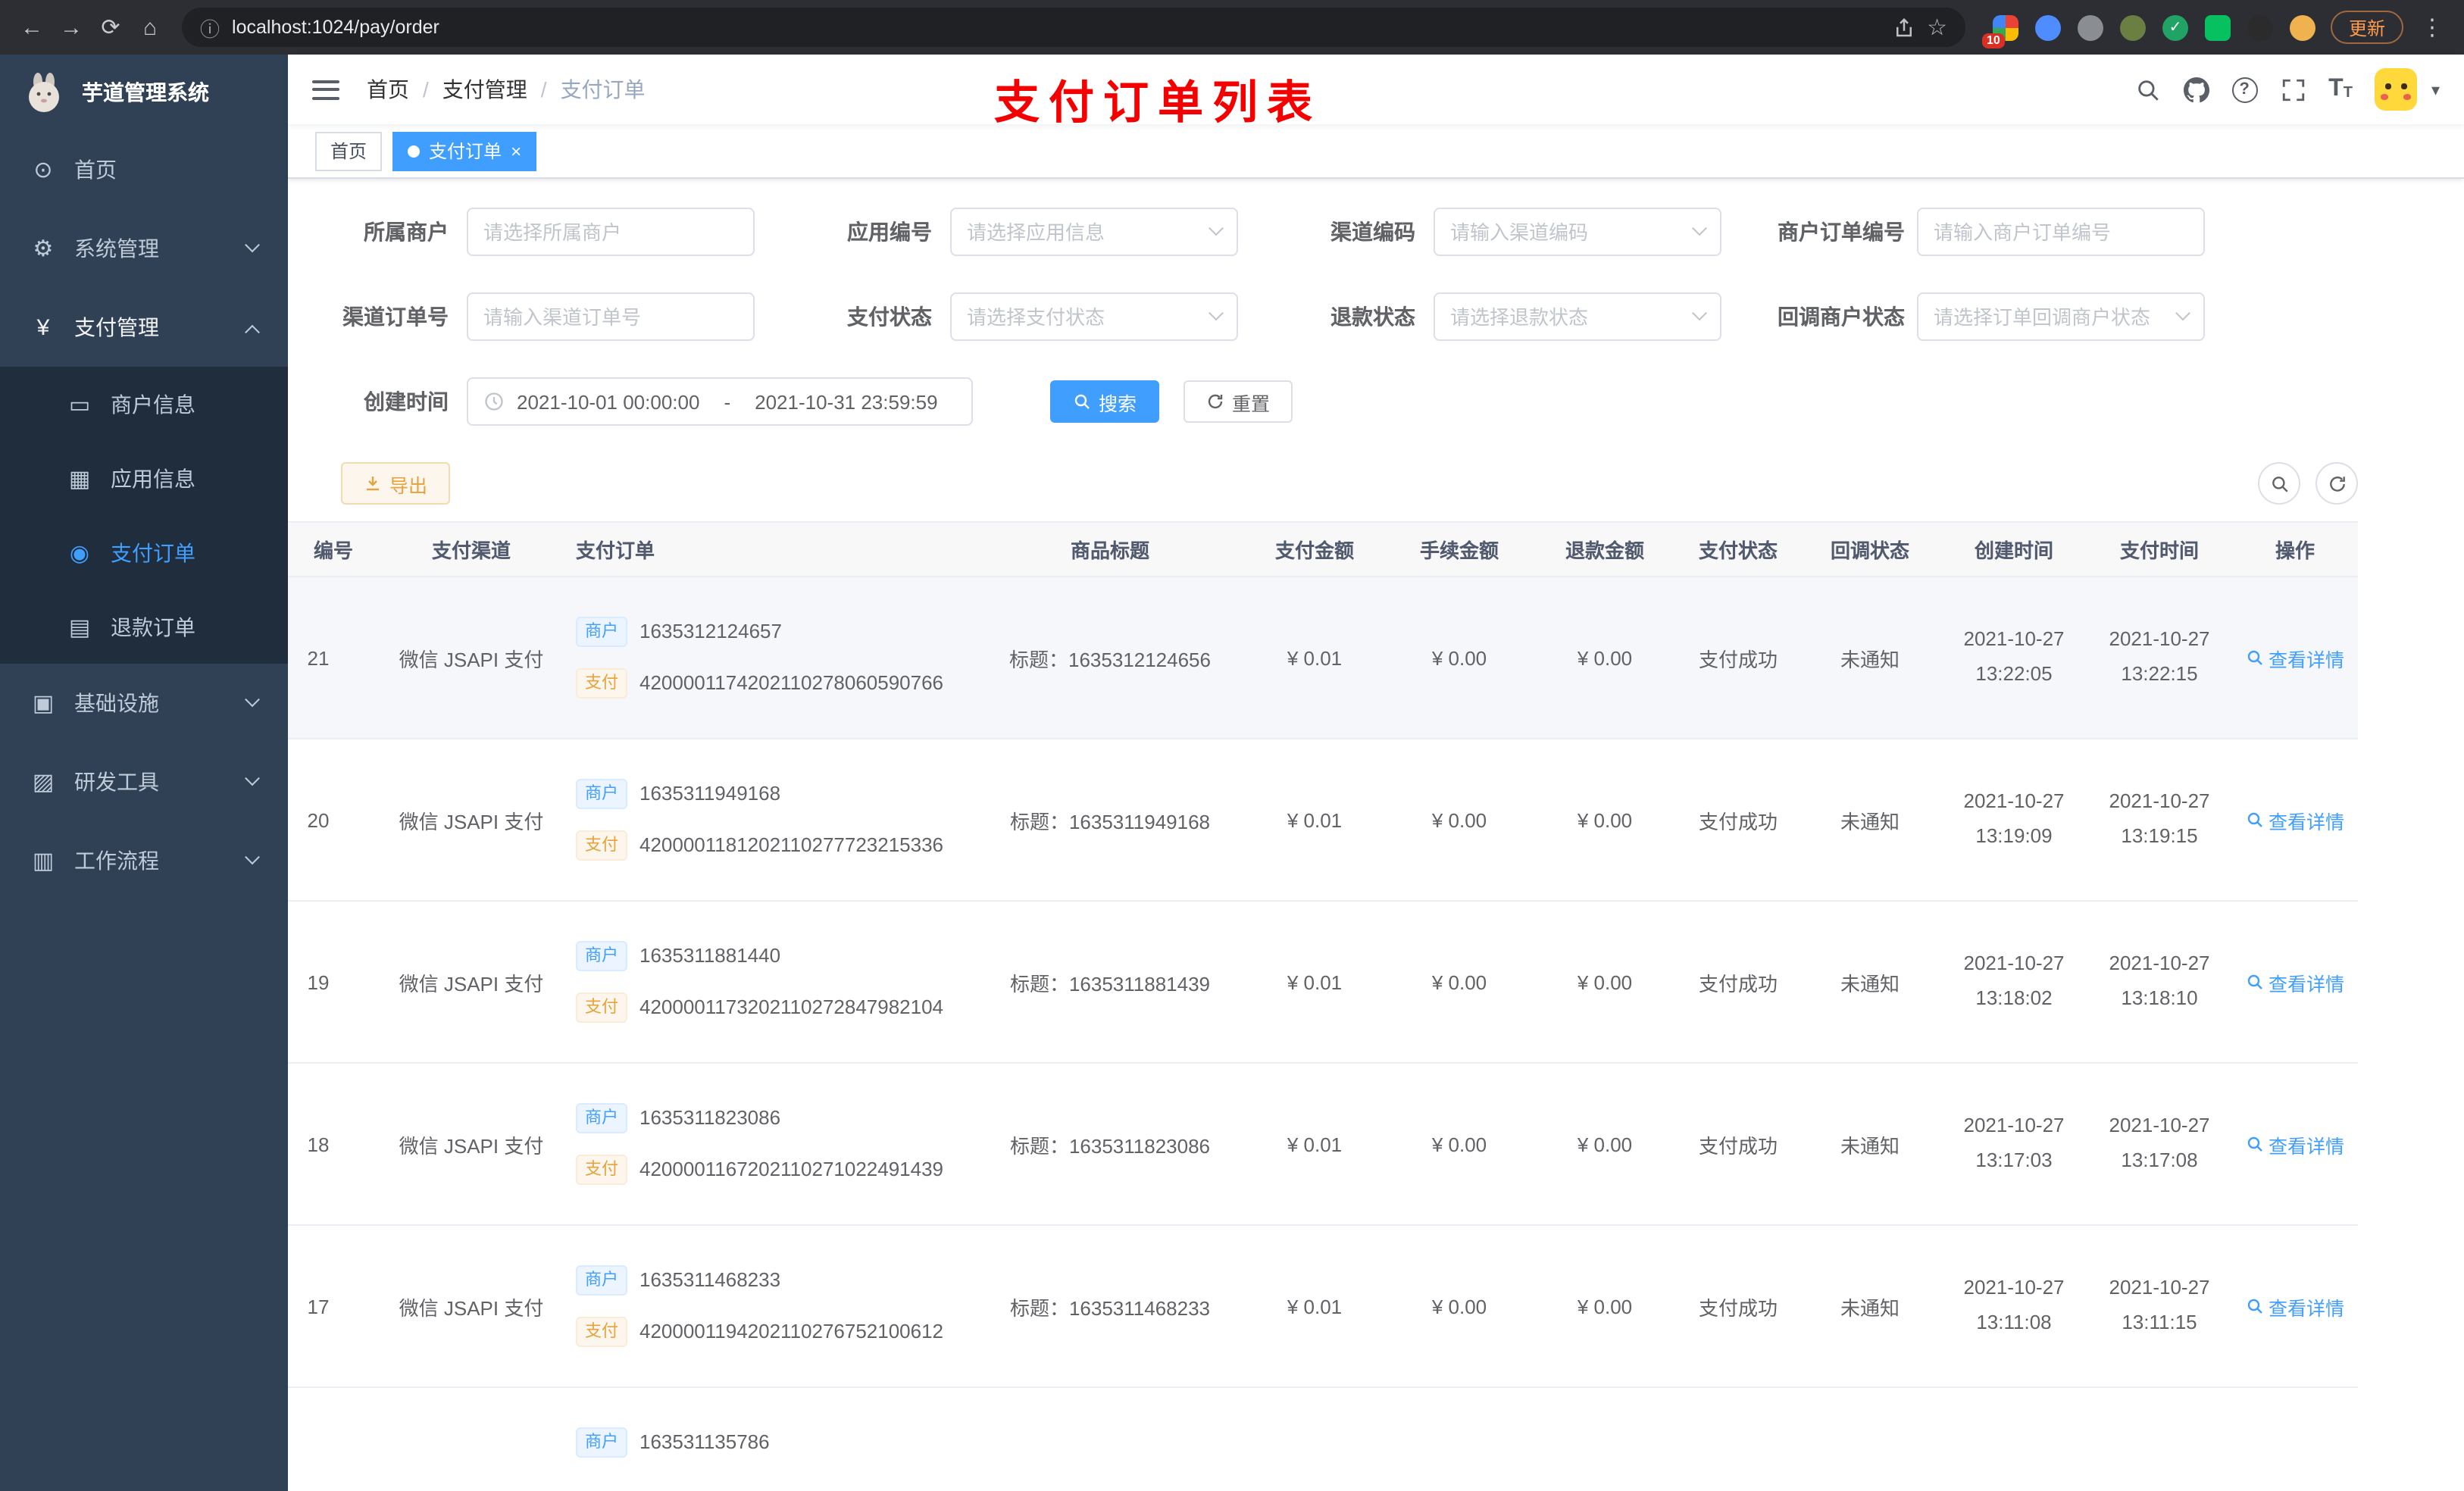 This screenshot has width=2464, height=1491. Describe the element at coordinates (1937, 27) in the screenshot. I see `bookmark-star-icon: ☆` at that location.